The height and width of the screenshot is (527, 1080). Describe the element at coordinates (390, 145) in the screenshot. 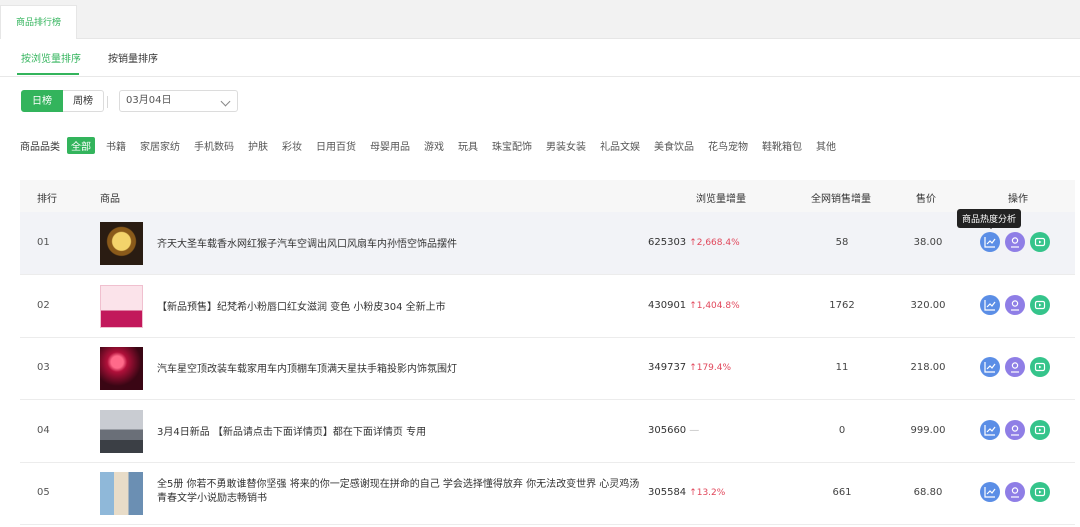

I see `category-item: 母婴用品` at that location.